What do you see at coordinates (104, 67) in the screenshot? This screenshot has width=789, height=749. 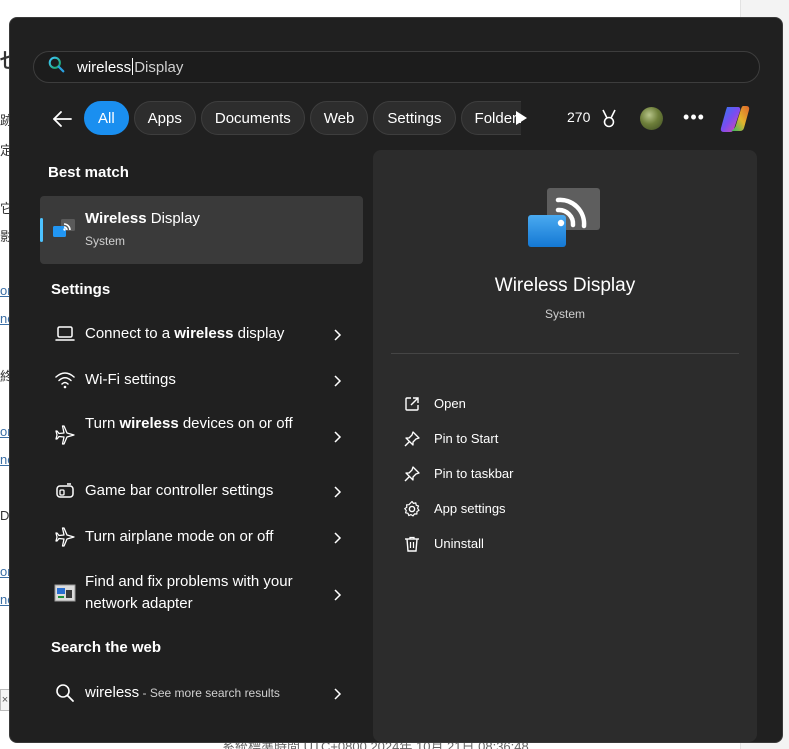 I see `search-query: wireless` at bounding box center [104, 67].